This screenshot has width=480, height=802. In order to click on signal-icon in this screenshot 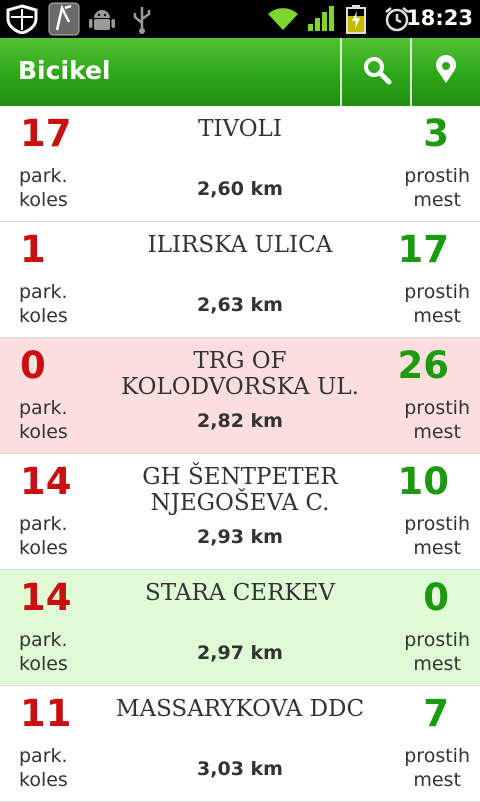, I will do `click(321, 21)`.